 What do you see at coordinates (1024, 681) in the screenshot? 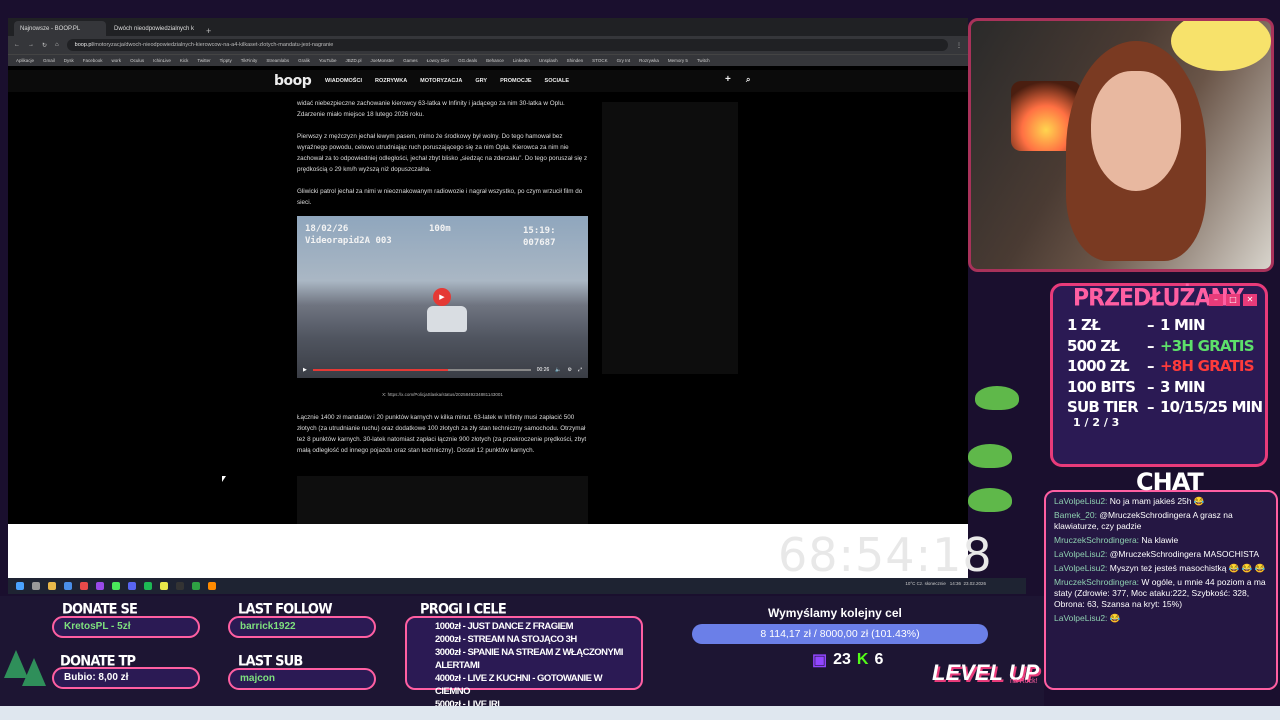
I see `levelup-sub: na Rock!` at bounding box center [1024, 681].